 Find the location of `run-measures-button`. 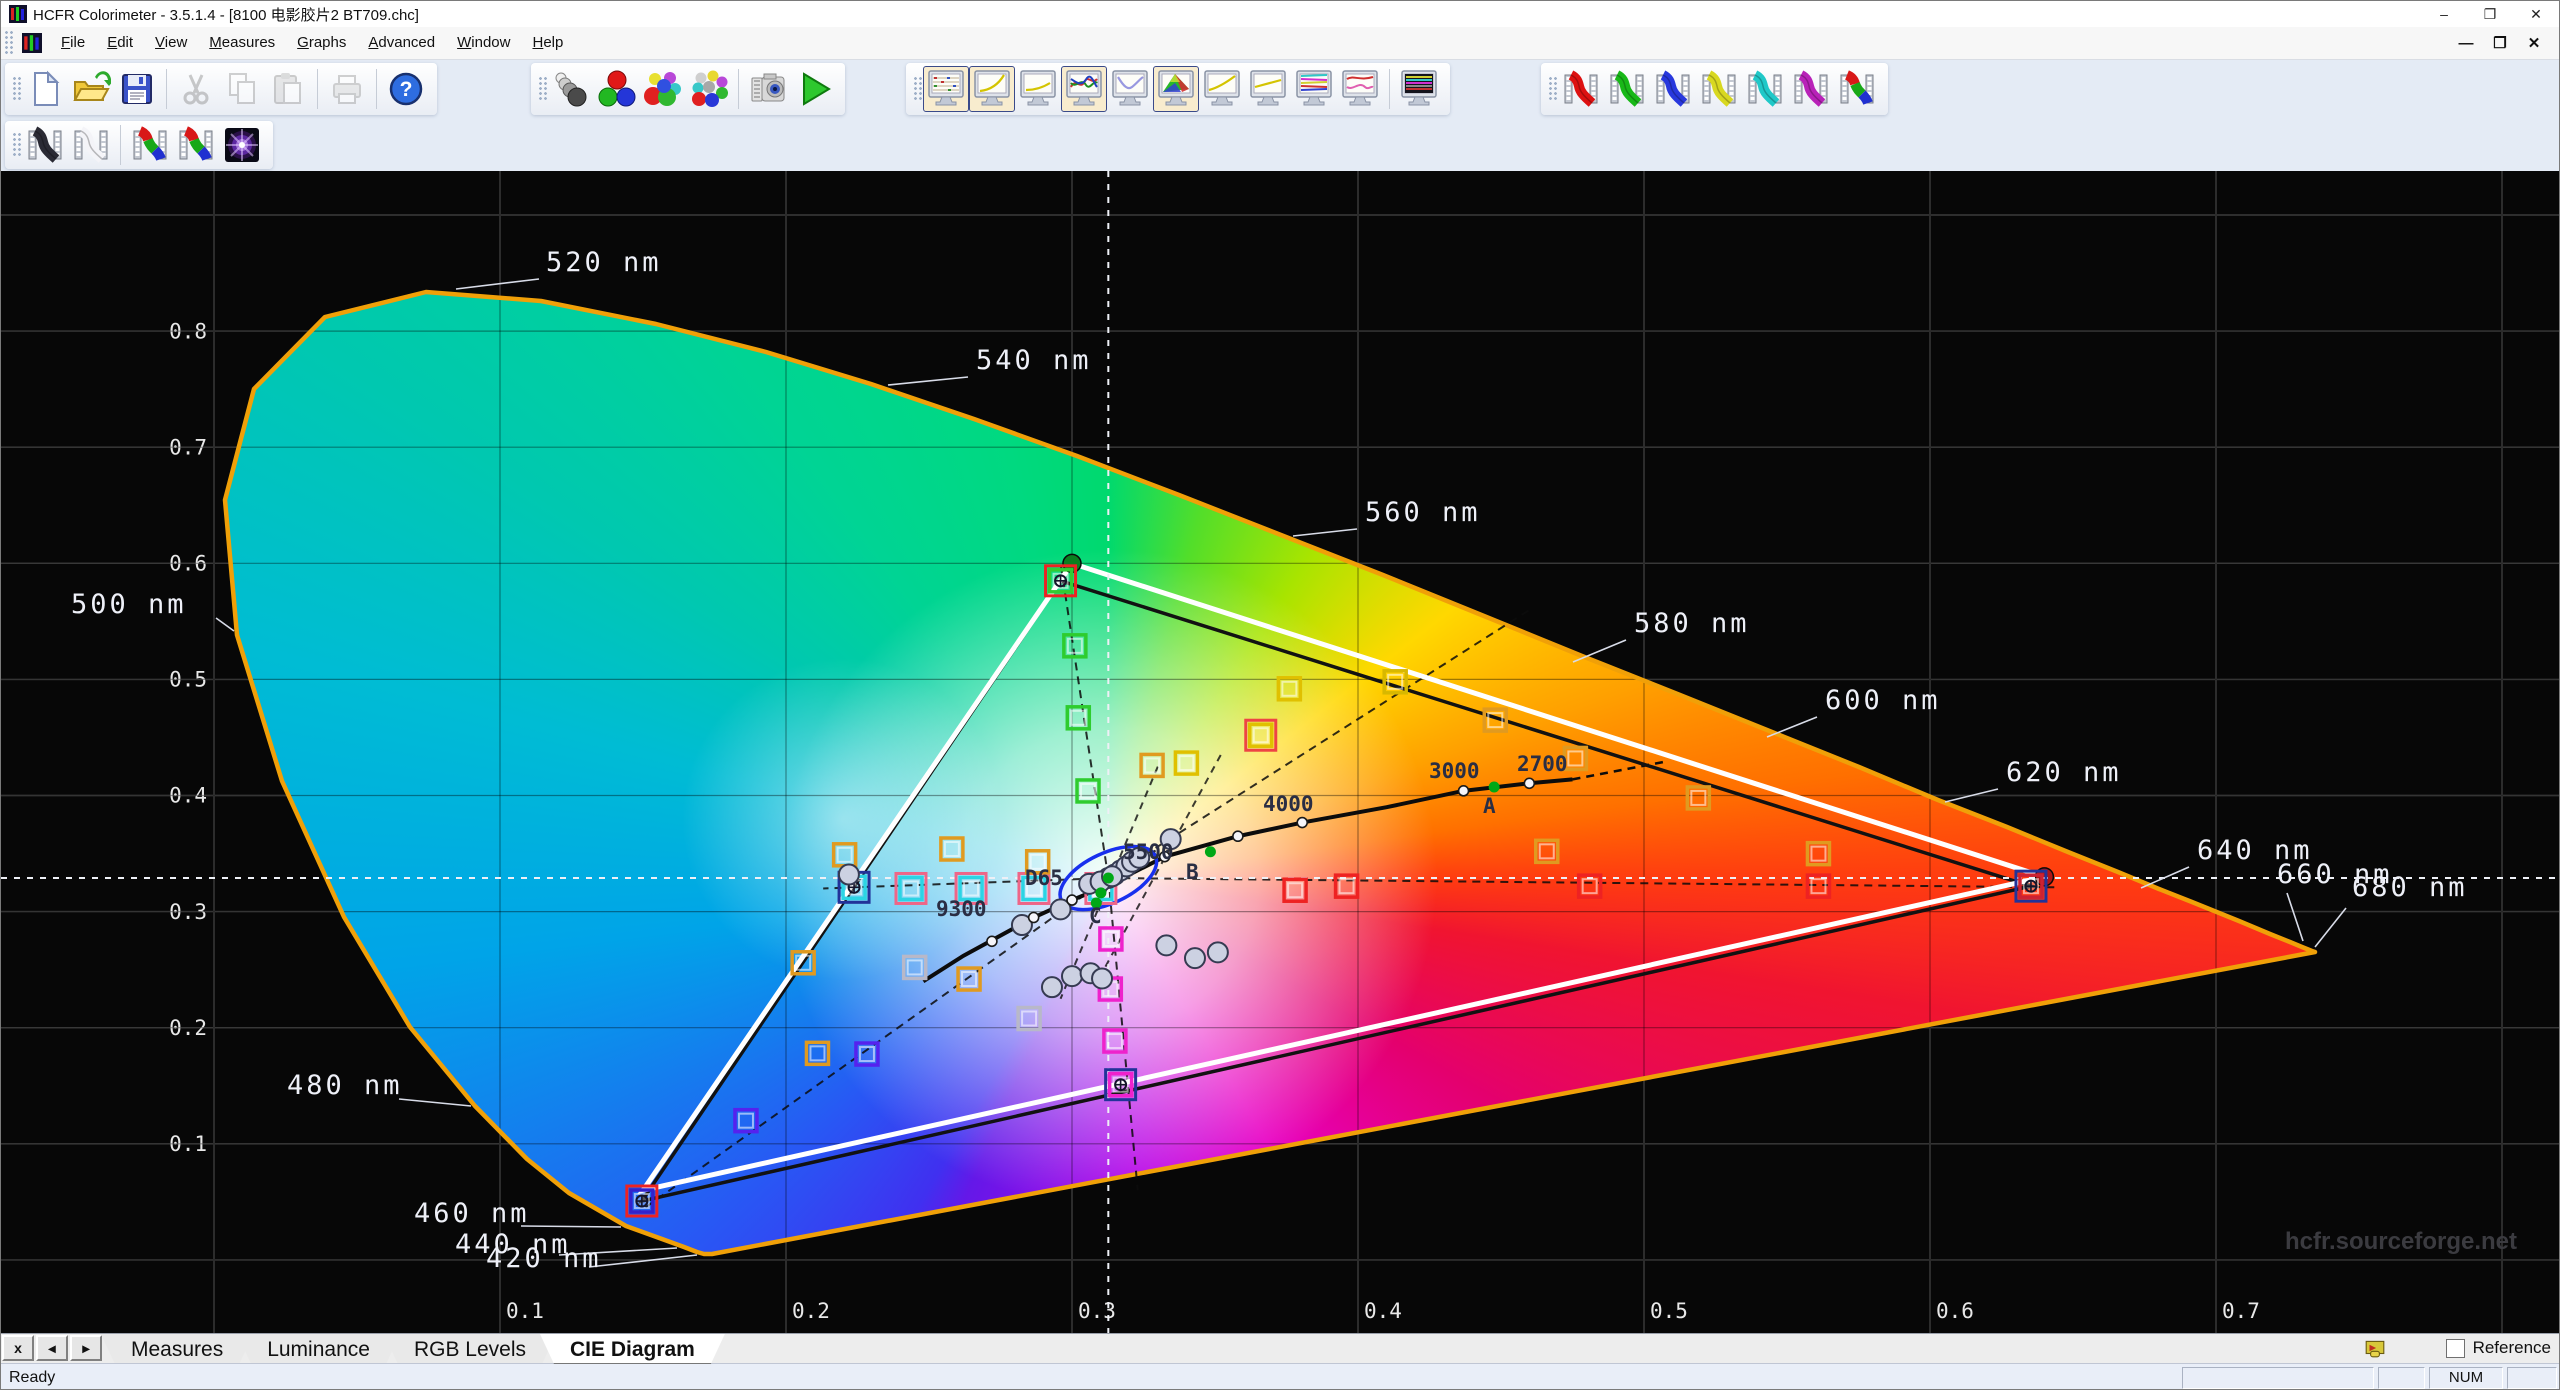

run-measures-button is located at coordinates (814, 89).